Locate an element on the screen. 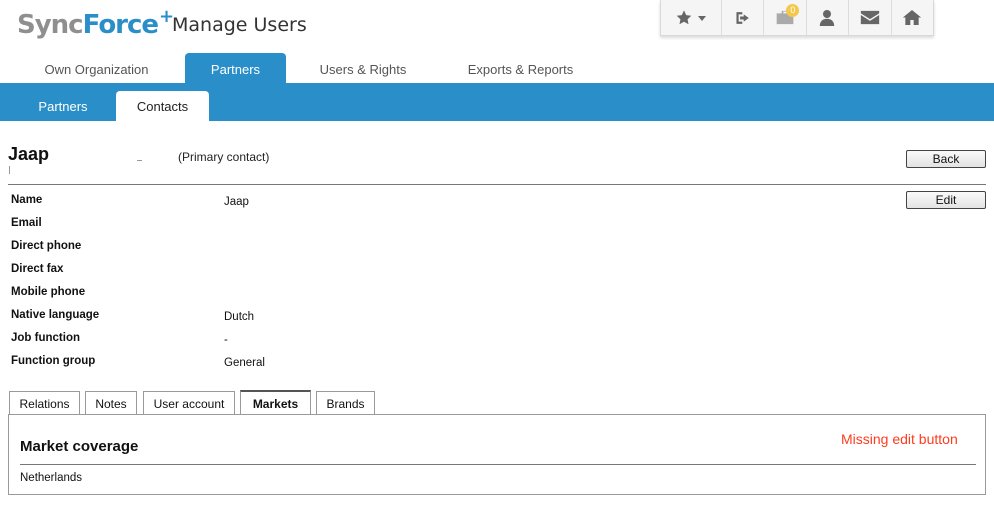  market-coverage-title: Market coverage is located at coordinates (79, 446).